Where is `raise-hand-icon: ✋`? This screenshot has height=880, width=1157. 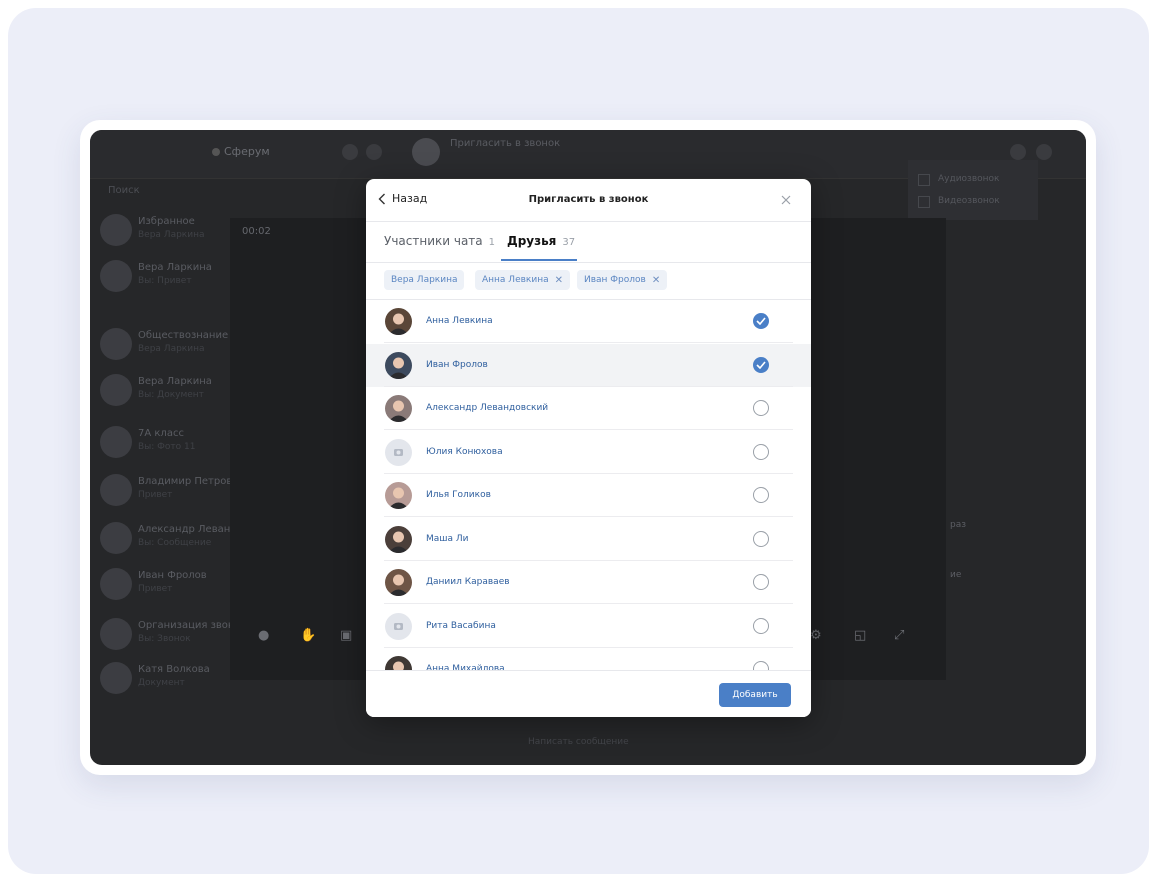
raise-hand-icon: ✋ is located at coordinates (308, 635).